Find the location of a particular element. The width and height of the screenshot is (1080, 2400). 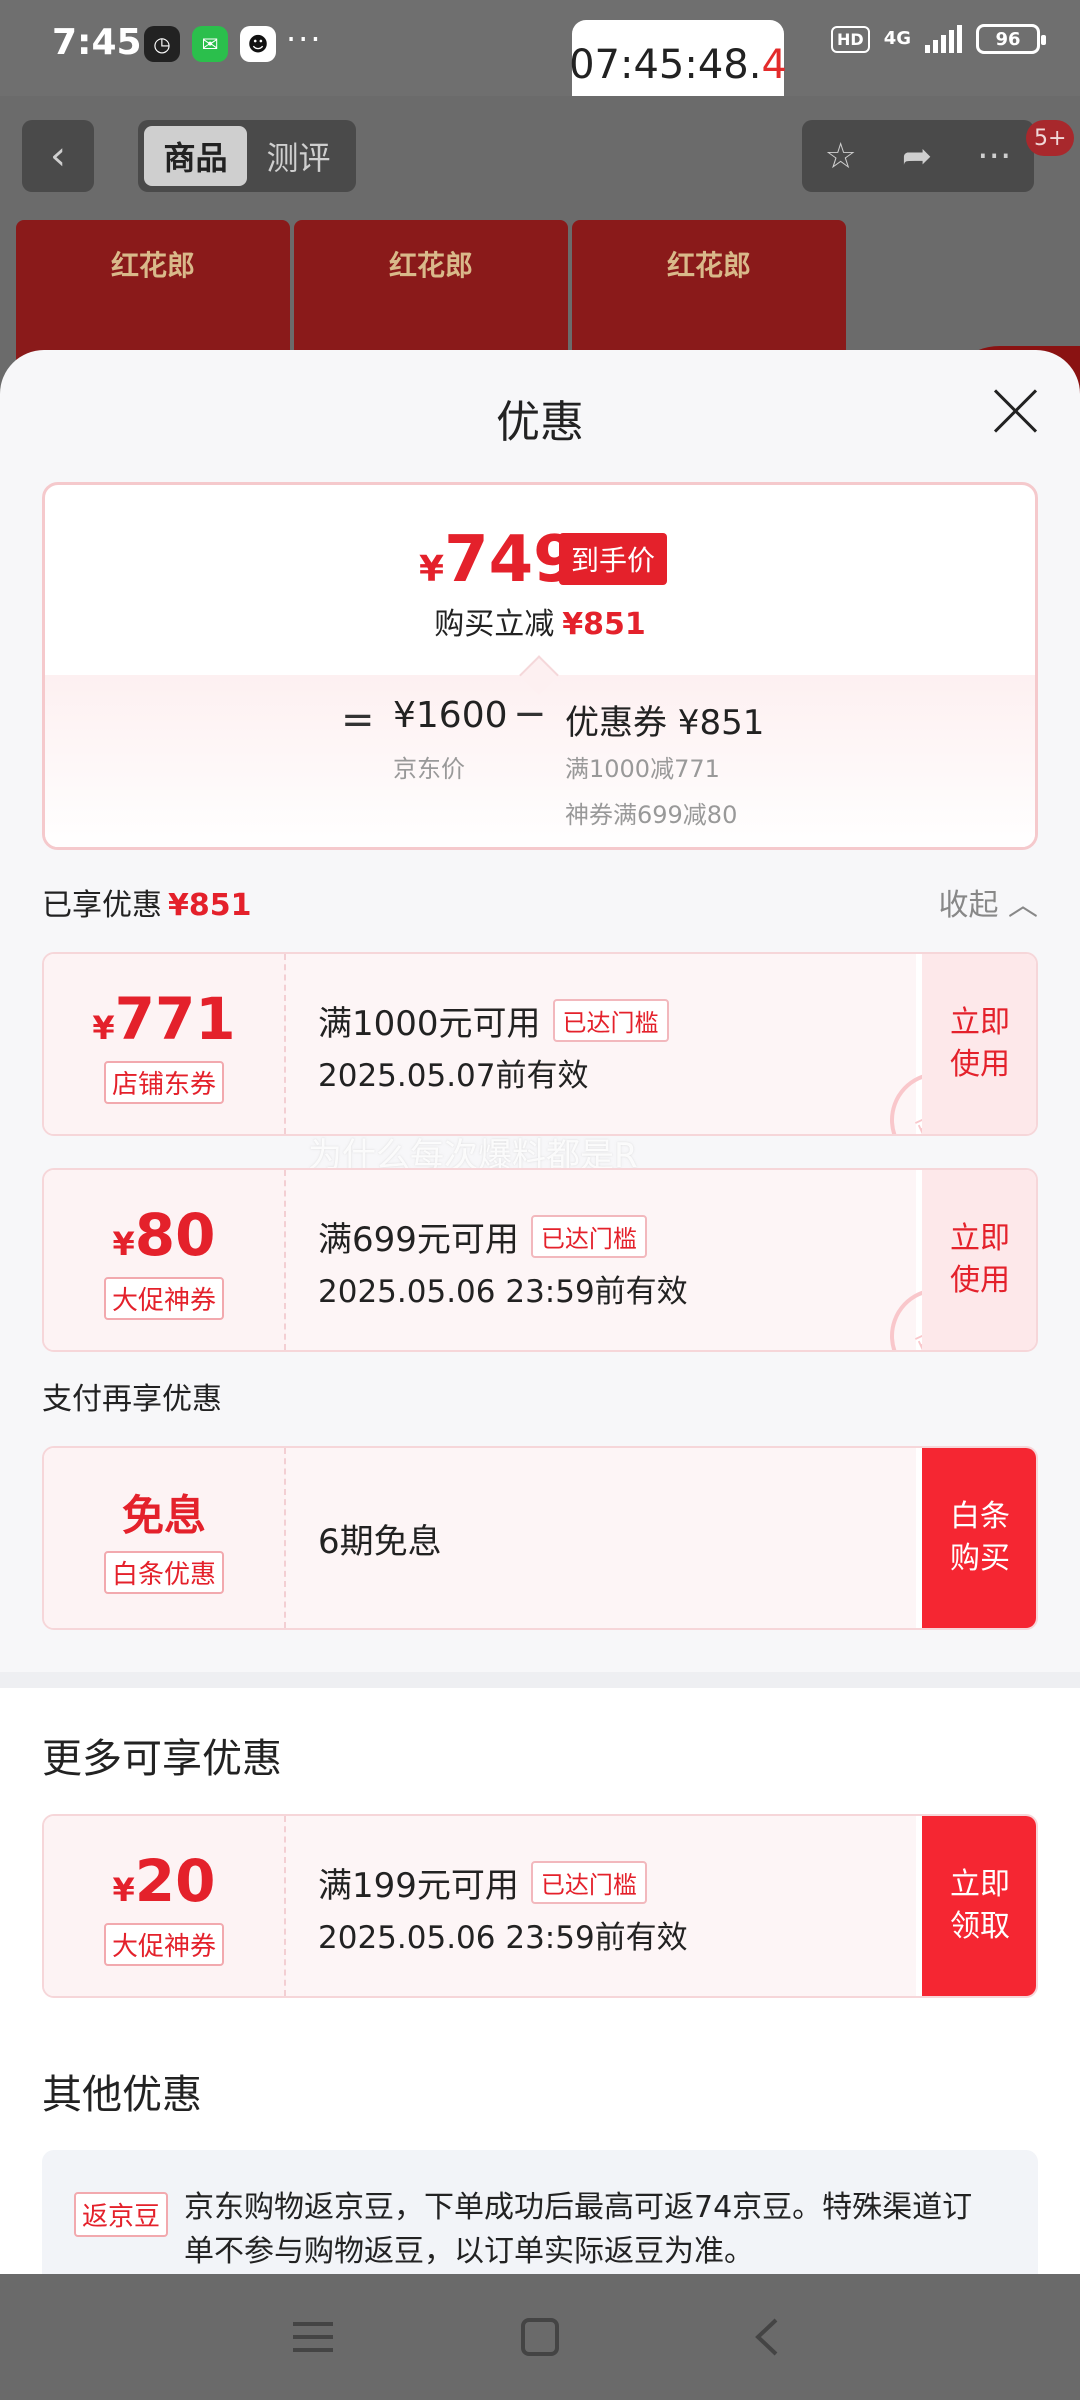

coupon-detail: 满1000减771 is located at coordinates (642, 769).